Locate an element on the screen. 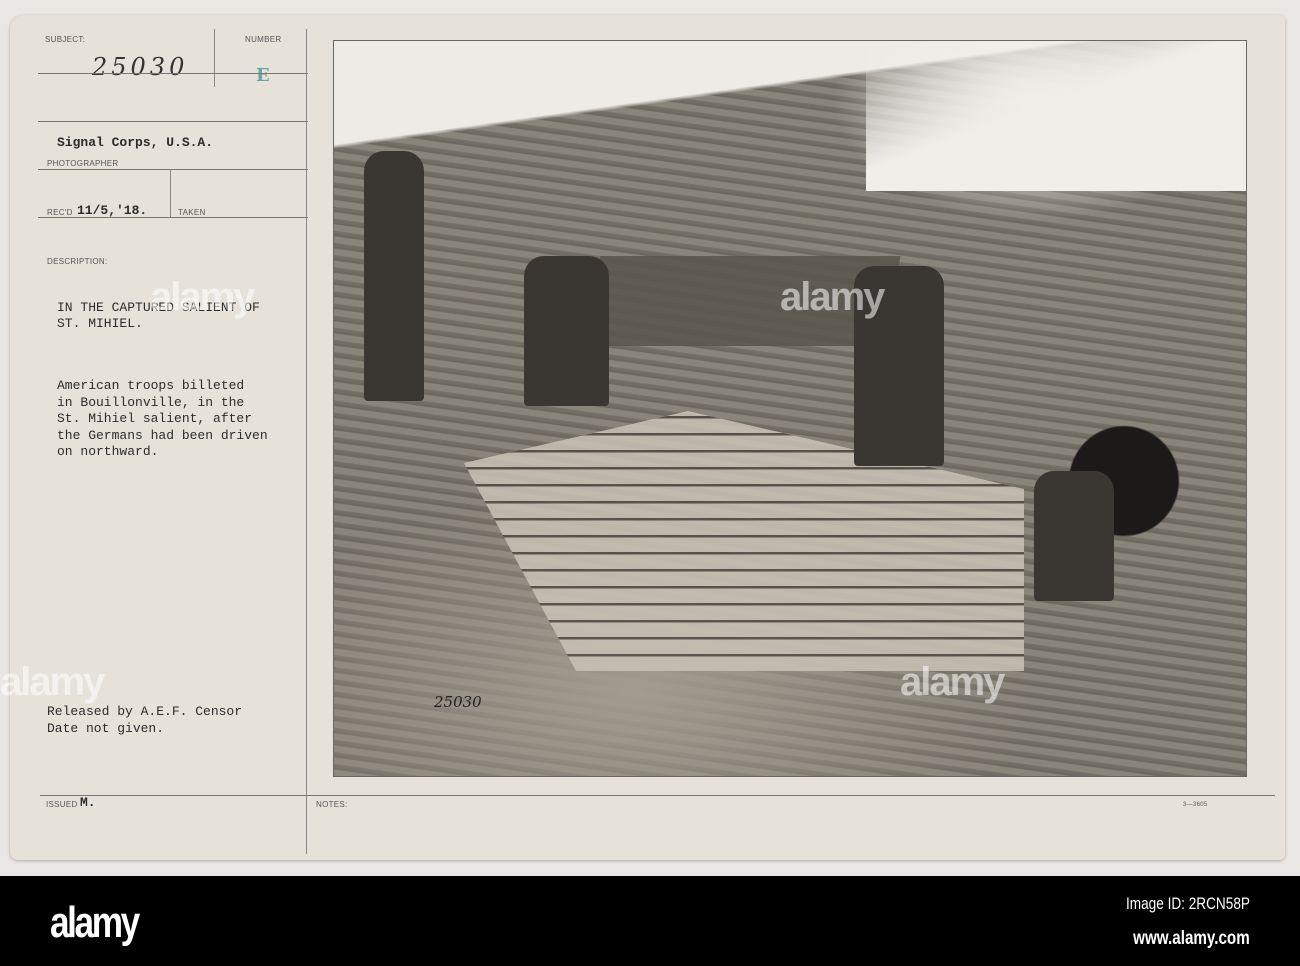  photographer-label: PHOTOGRAPHER is located at coordinates (83, 163).